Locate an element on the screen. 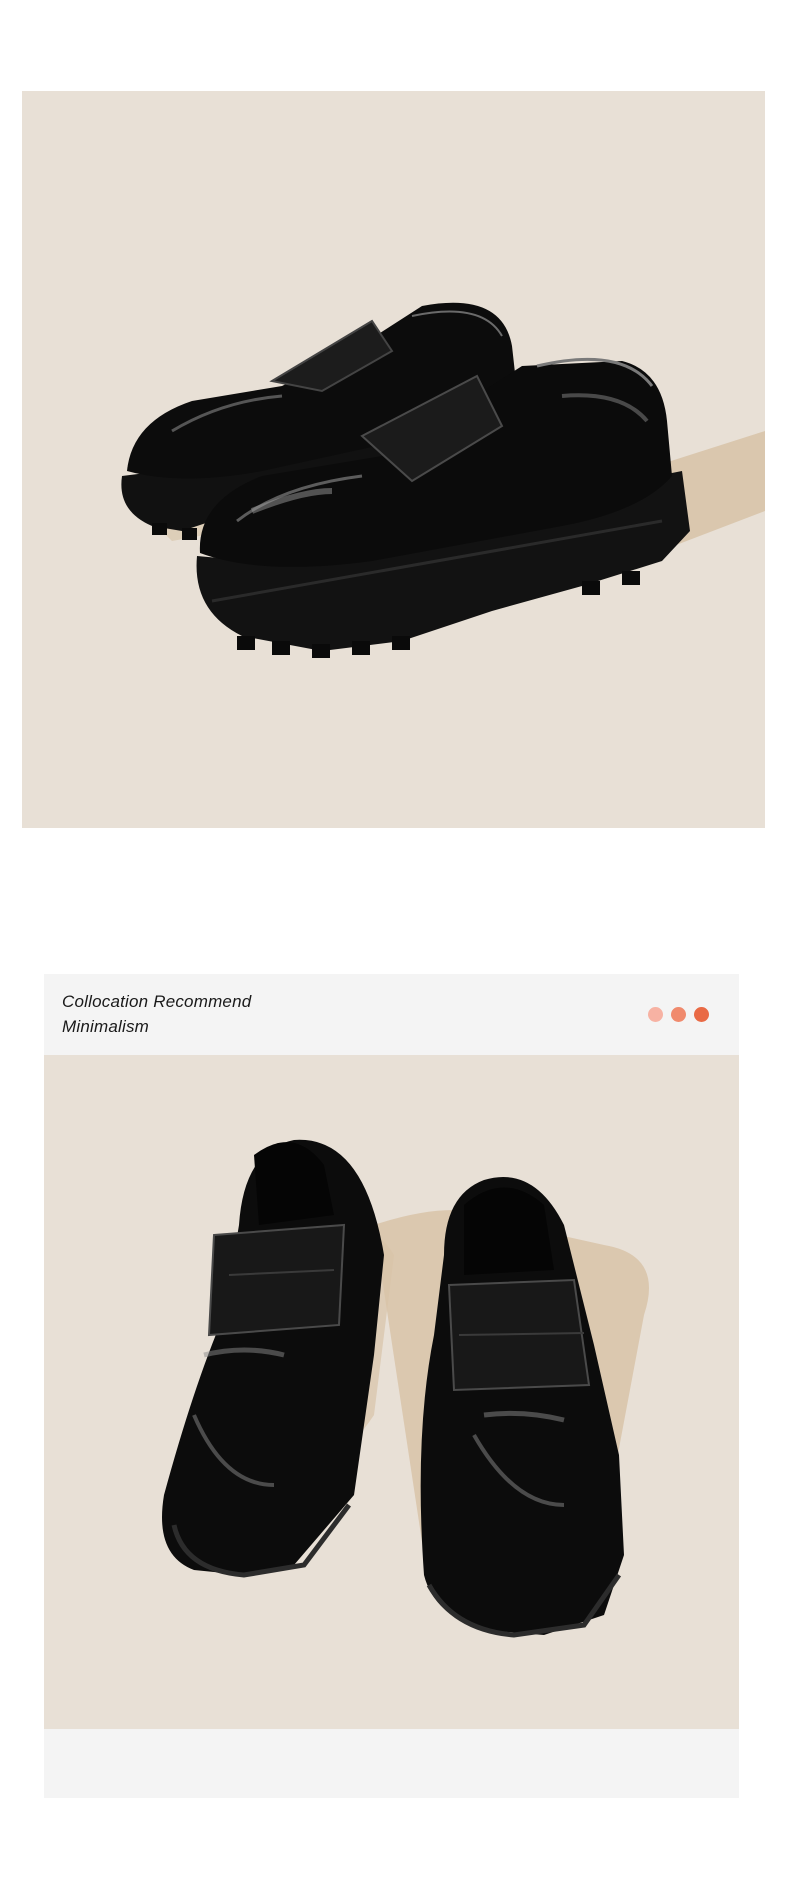  card-subtitle: Minimalism is located at coordinates (105, 1026).